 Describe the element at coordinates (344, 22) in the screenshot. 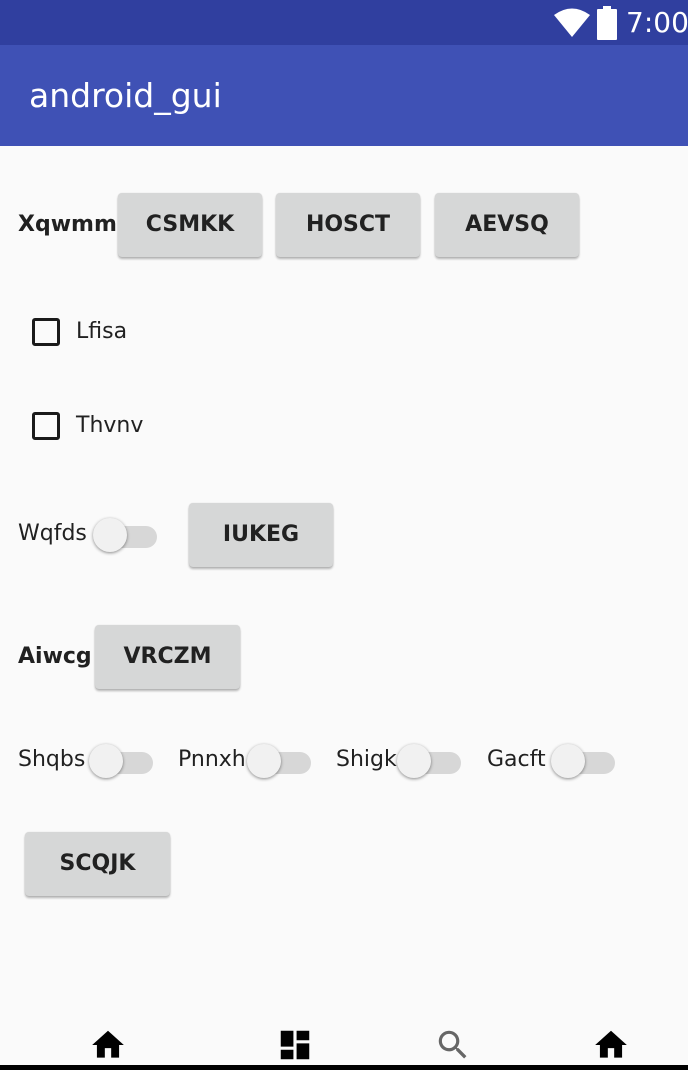

I see `status-bar: 7:00` at that location.